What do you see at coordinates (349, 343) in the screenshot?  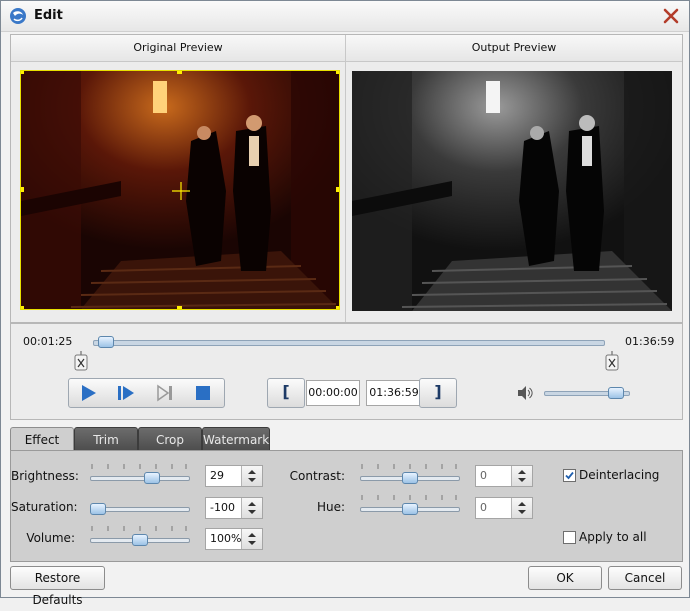 I see `timeline-track` at bounding box center [349, 343].